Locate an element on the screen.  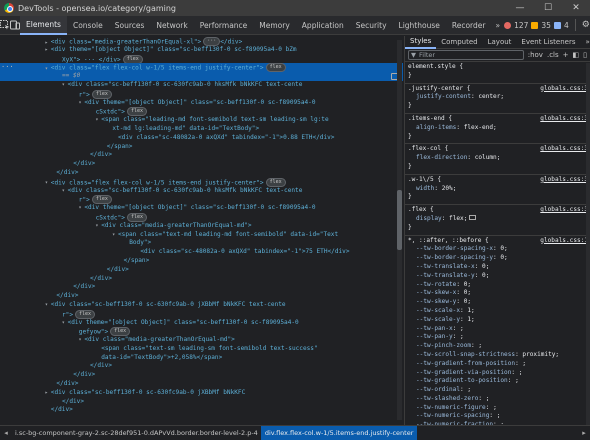
dom-node-line: XyX"> ··· </div> flex is located at coordinates (201, 59).